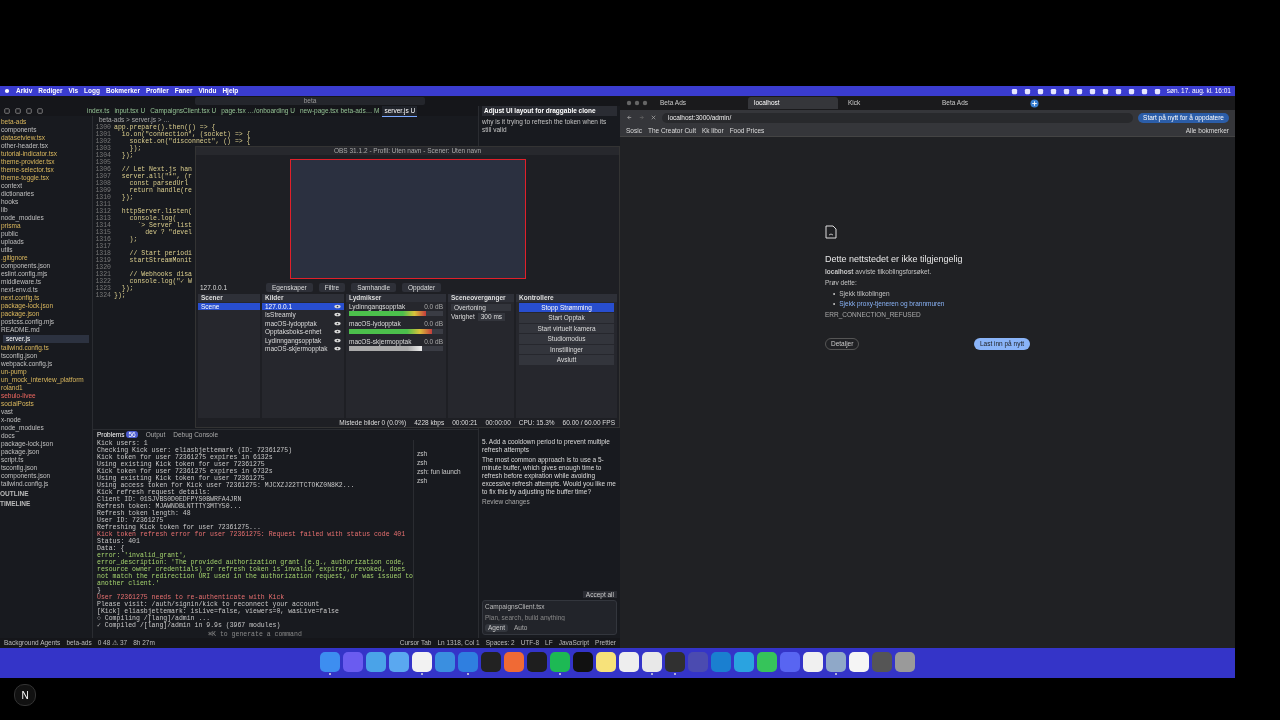 The height and width of the screenshot is (720, 1280). I want to click on close-icon, so click(653, 117).